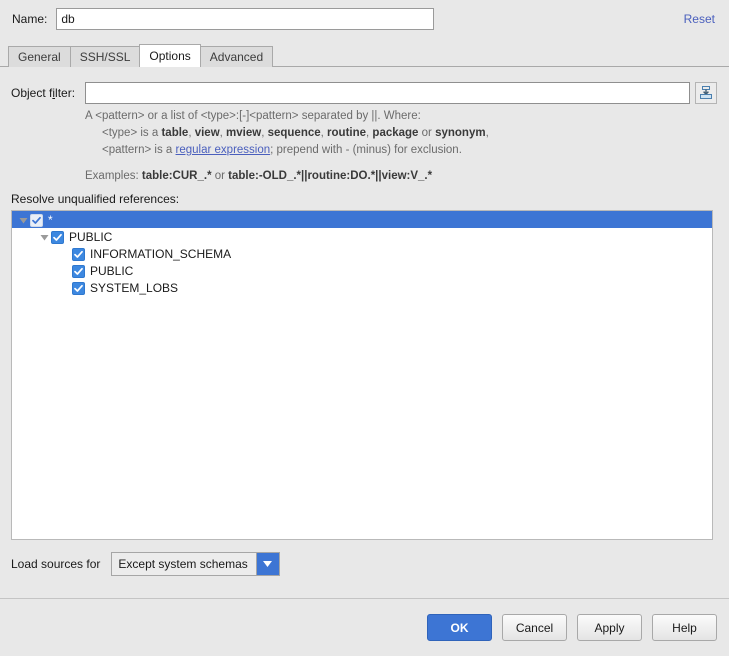 This screenshot has width=729, height=656. I want to click on name-row: Name:, so click(364, 18).